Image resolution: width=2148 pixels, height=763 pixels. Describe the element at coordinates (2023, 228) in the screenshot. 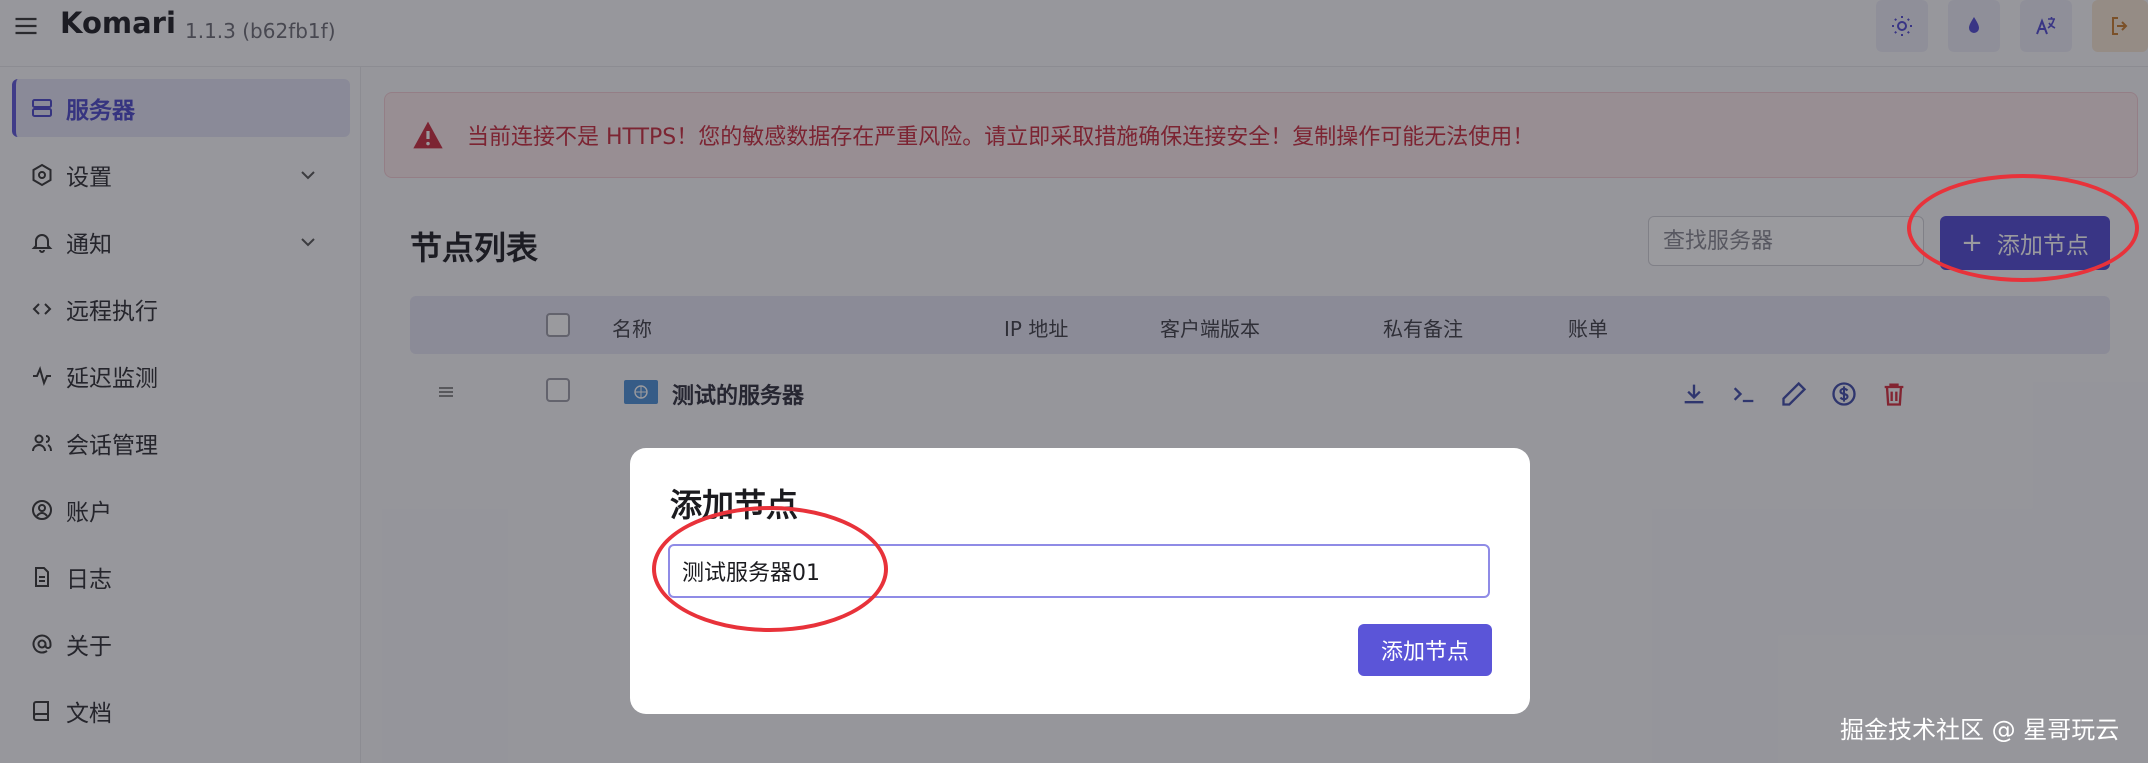

I see `annotation-circle-add-button` at that location.